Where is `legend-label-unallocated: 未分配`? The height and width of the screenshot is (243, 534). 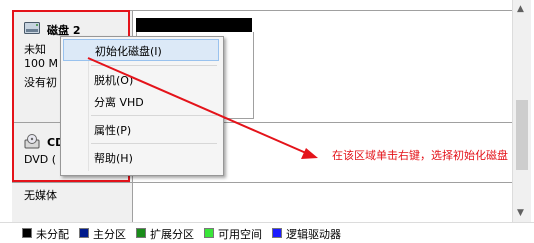 legend-label-unallocated: 未分配 is located at coordinates (52, 234).